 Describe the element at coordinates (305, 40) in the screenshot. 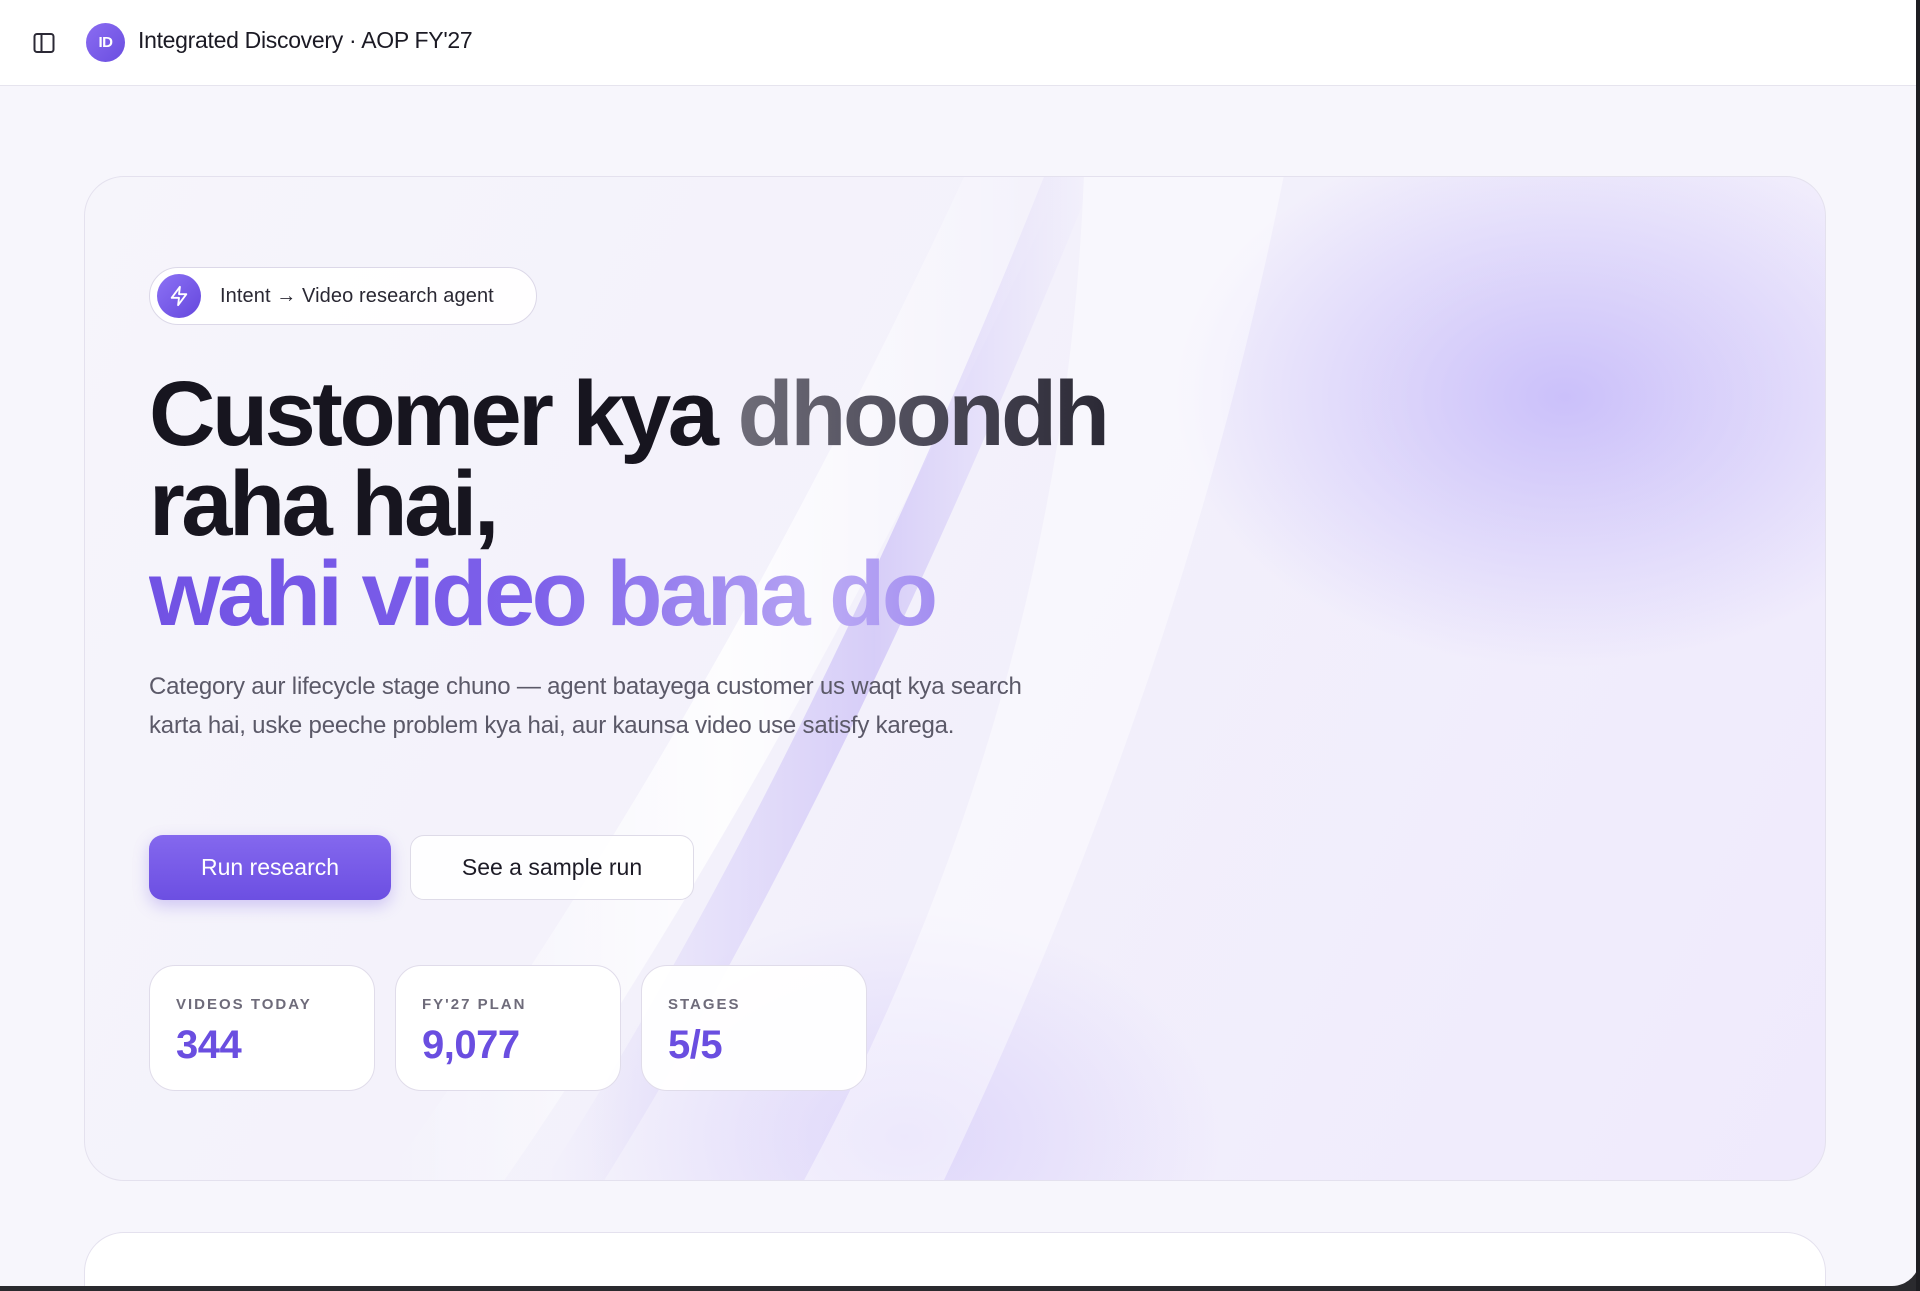

I see `app-title: Integrated Discovery · AOP FY'27` at that location.